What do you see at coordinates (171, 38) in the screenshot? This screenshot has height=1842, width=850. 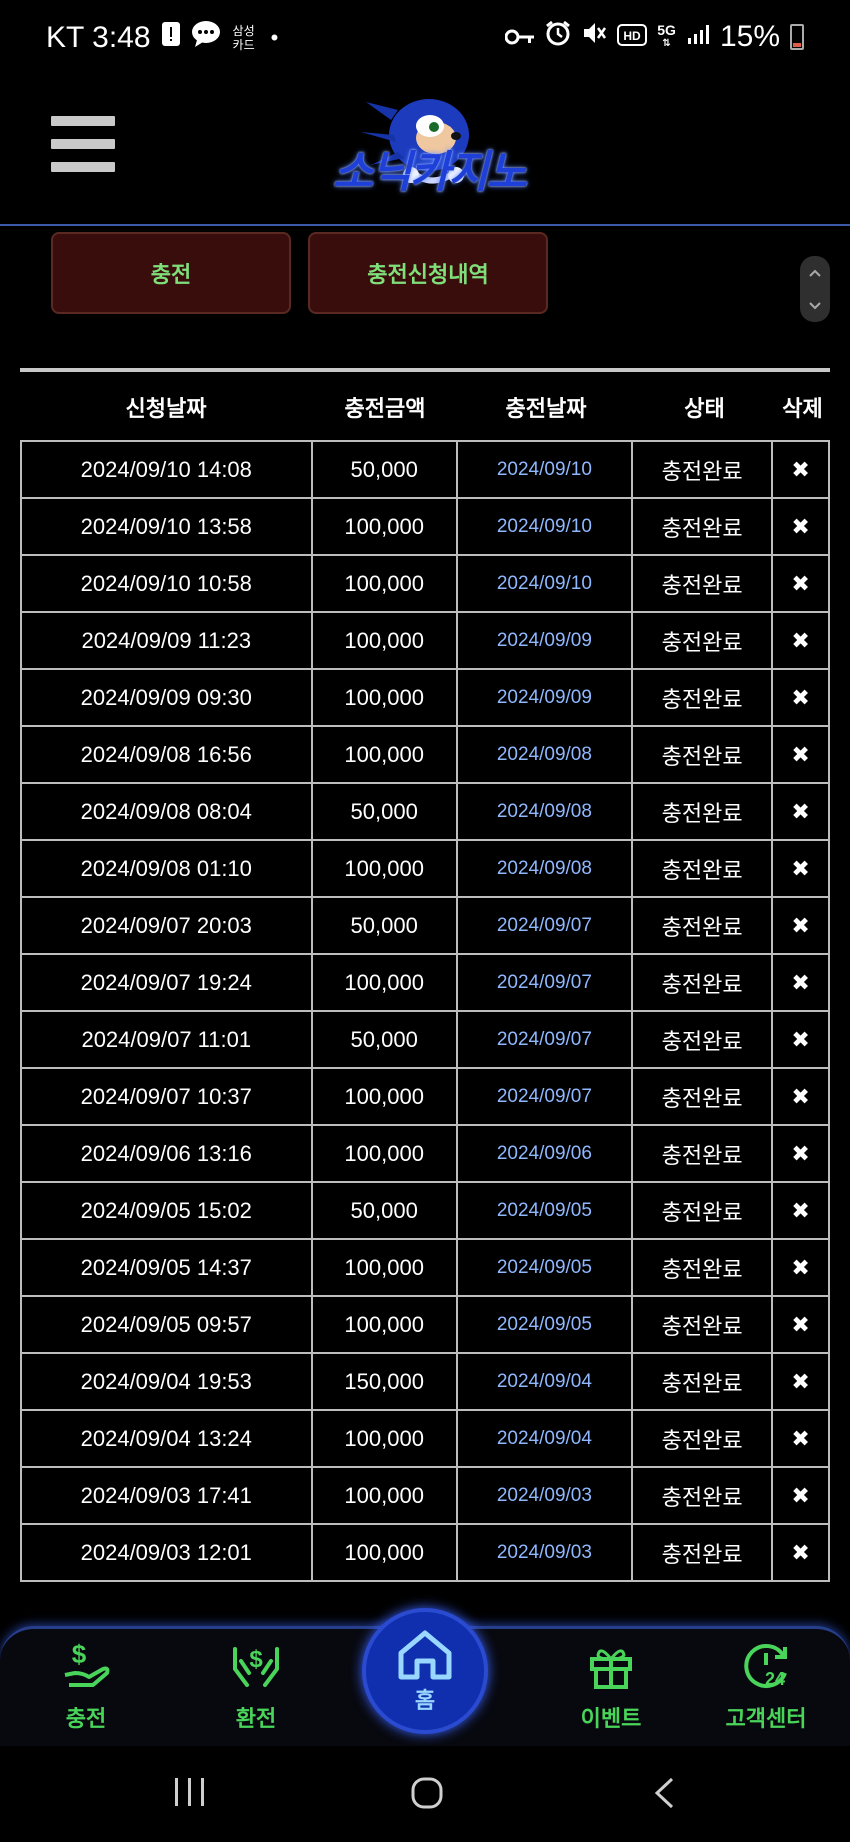 I see `alert-icon` at bounding box center [171, 38].